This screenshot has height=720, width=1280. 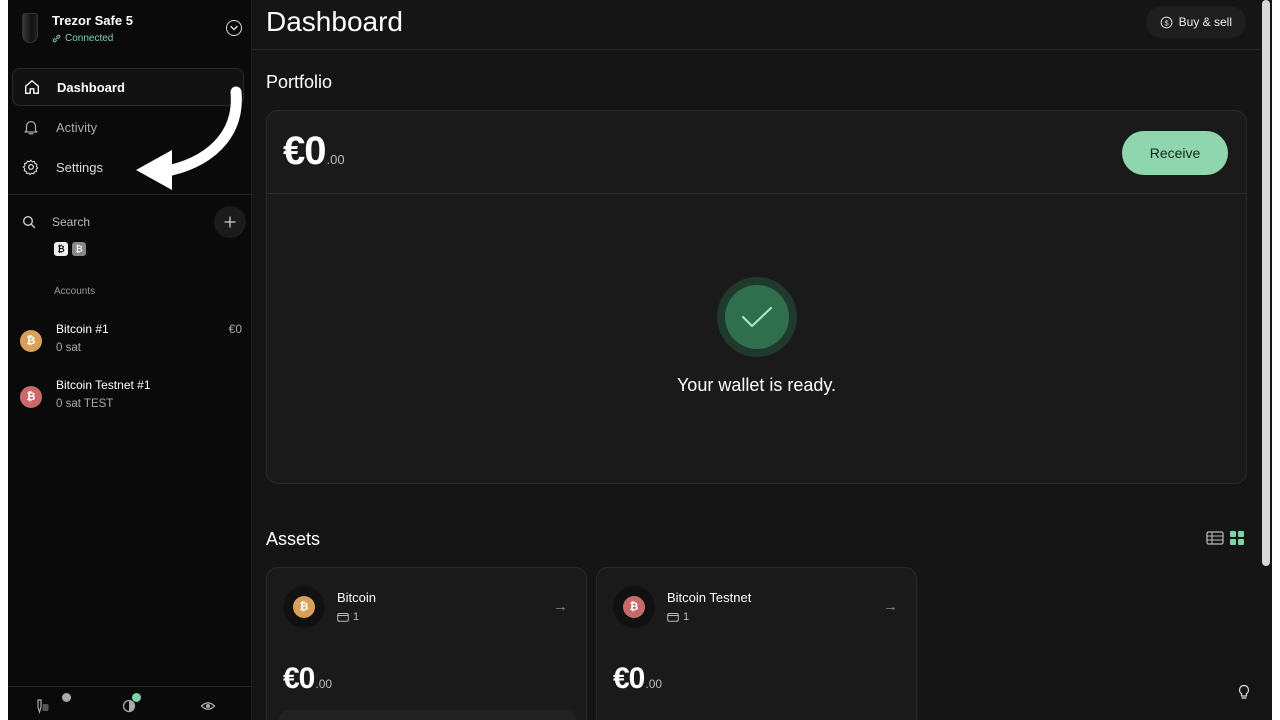 I want to click on coin-filters: ₿ ₿, so click(x=70, y=249).